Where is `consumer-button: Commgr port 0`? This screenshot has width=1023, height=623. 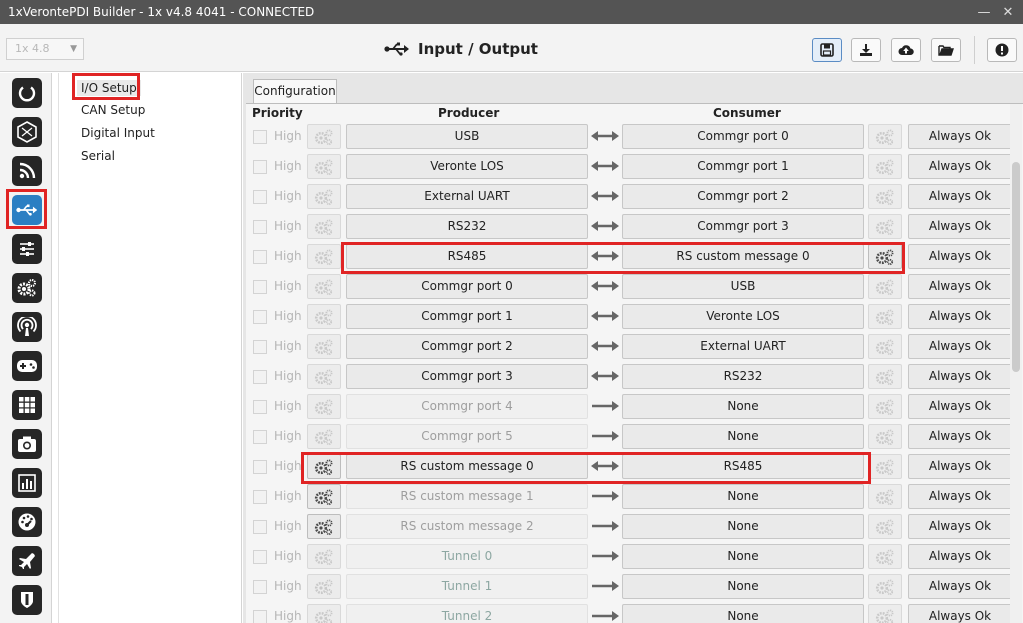 consumer-button: Commgr port 0 is located at coordinates (743, 136).